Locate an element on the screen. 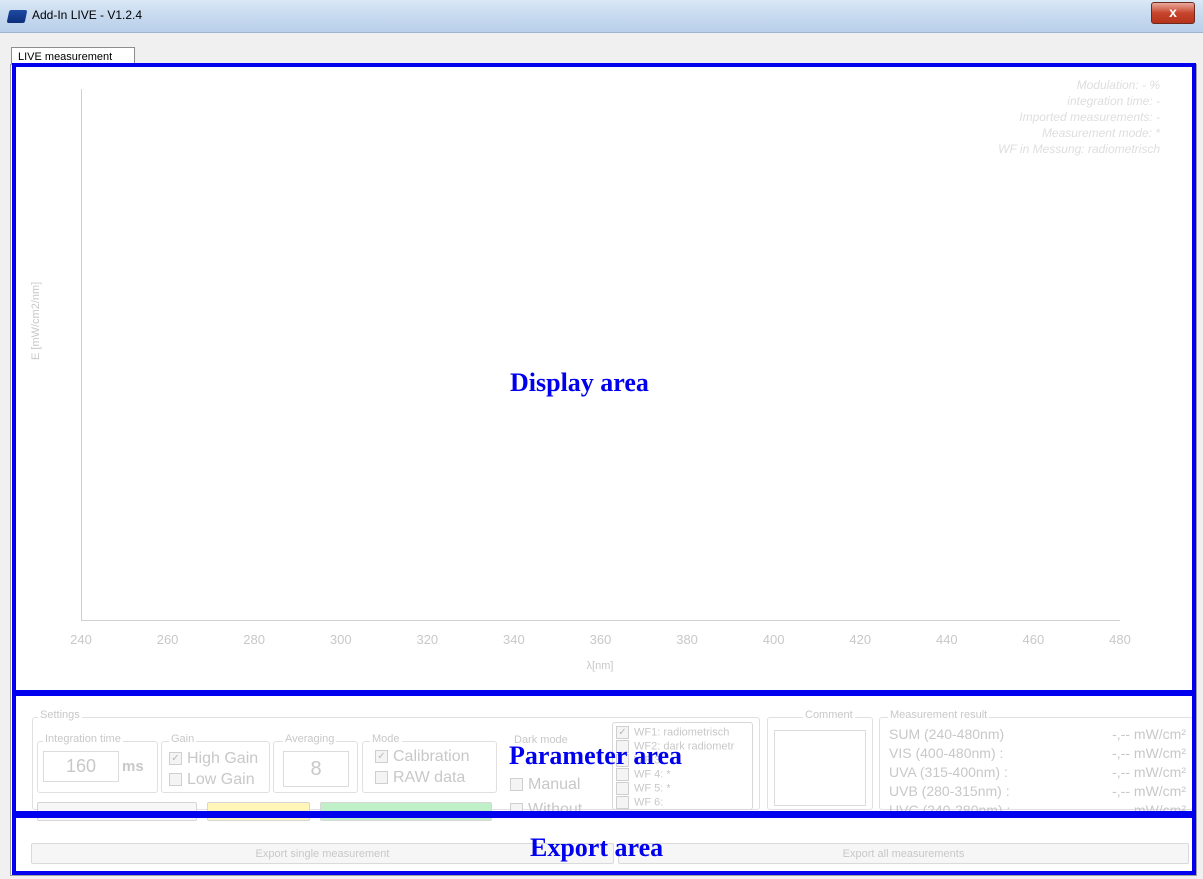 The width and height of the screenshot is (1203, 879). close-button: x is located at coordinates (1173, 13).